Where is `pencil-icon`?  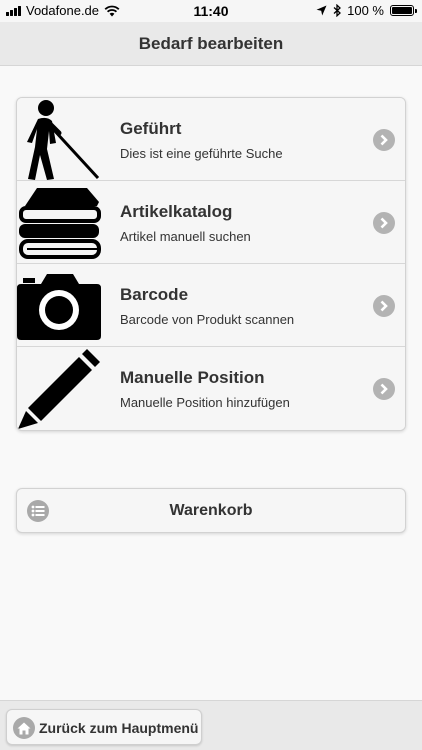 pencil-icon is located at coordinates (59, 388).